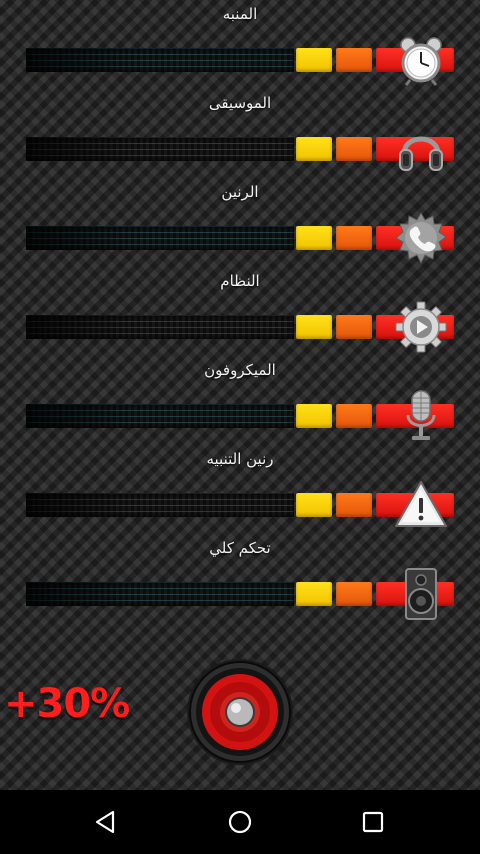 The image size is (480, 854). I want to click on nav-home-button, so click(240, 822).